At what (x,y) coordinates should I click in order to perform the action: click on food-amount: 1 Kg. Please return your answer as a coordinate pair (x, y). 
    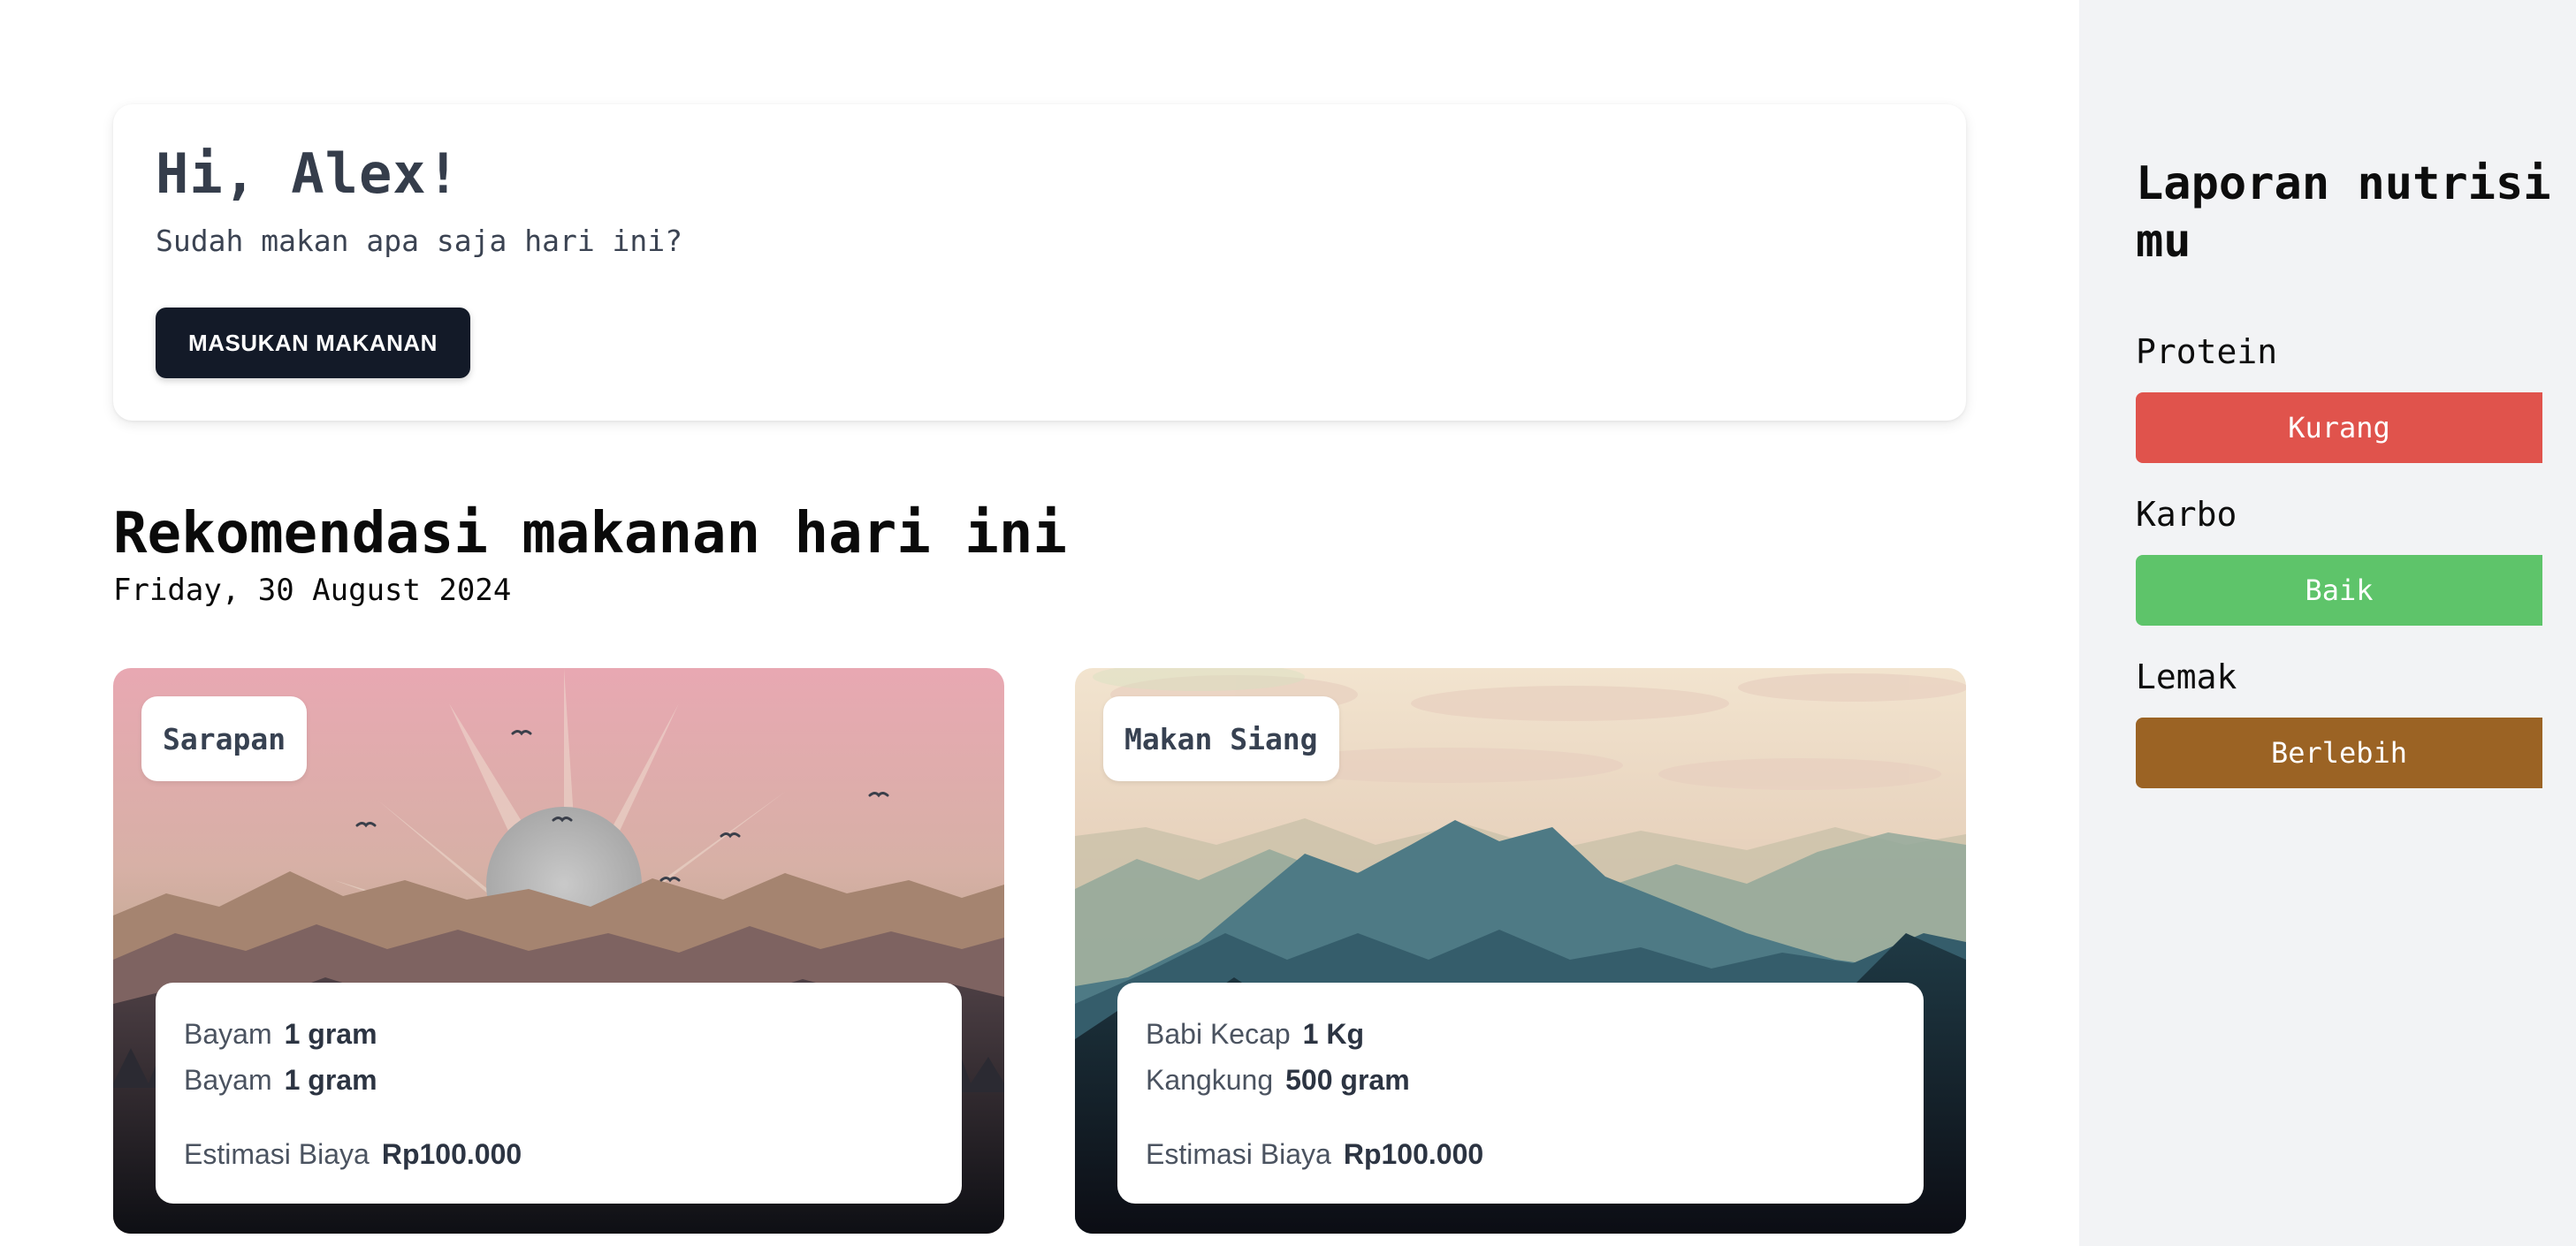
    Looking at the image, I should click on (1333, 1034).